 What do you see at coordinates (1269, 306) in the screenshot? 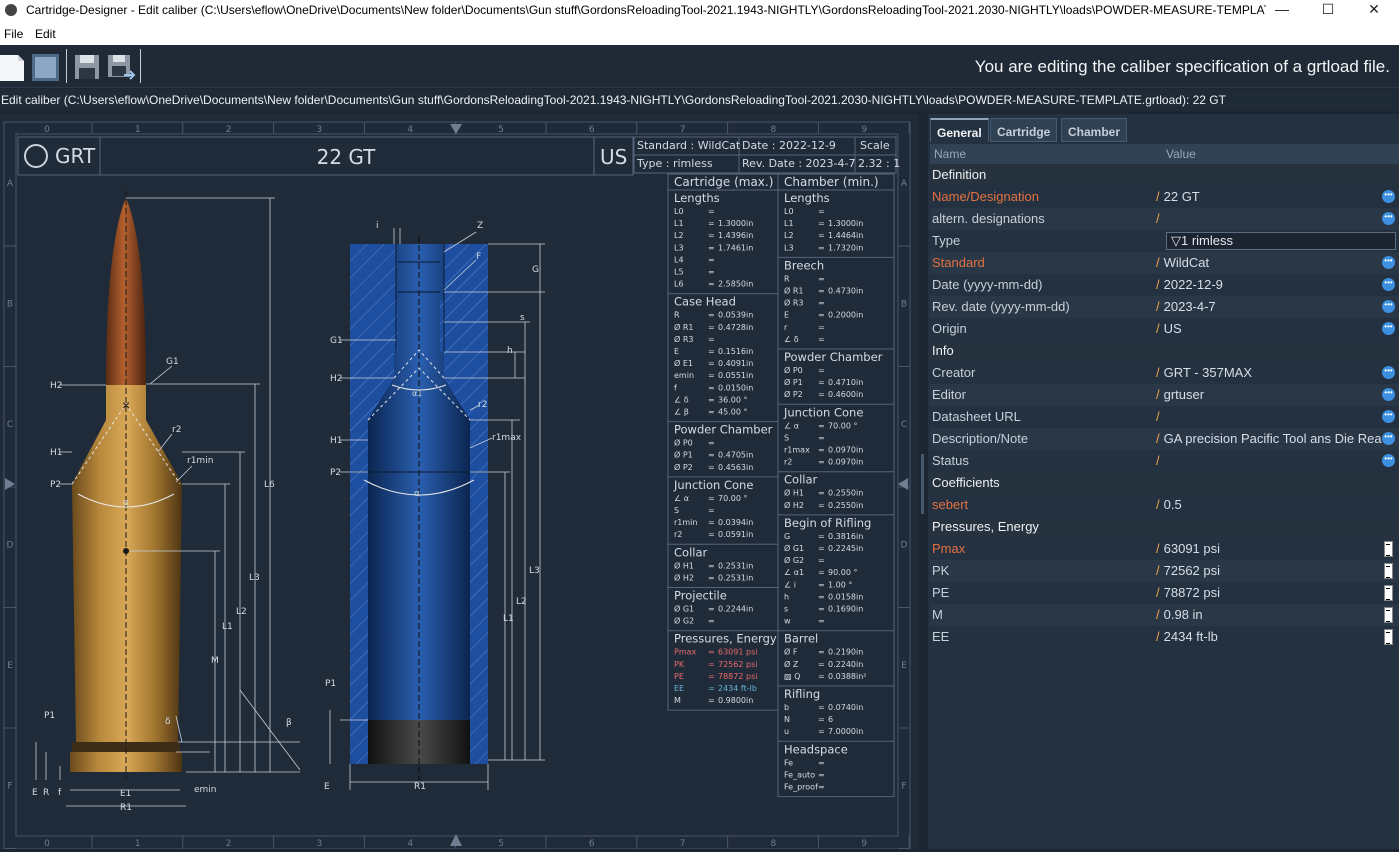
I see `property-value-field: /2023-4-7` at bounding box center [1269, 306].